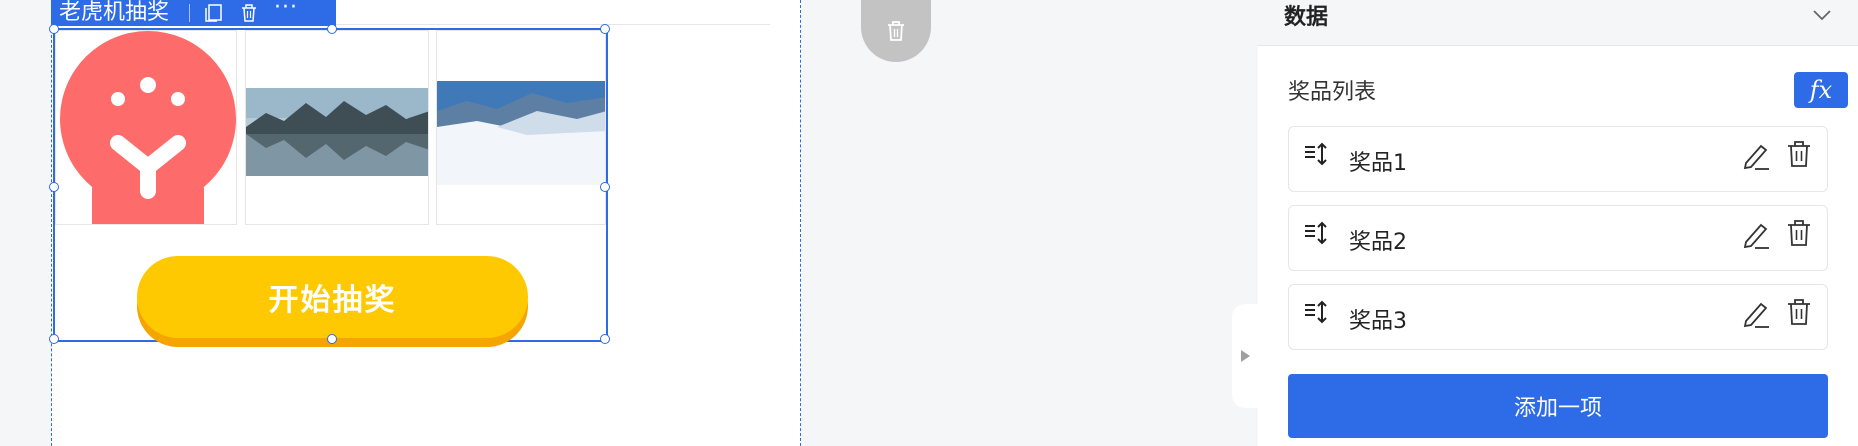 Image resolution: width=1858 pixels, height=446 pixels. I want to click on copy-icon, so click(213, 13).